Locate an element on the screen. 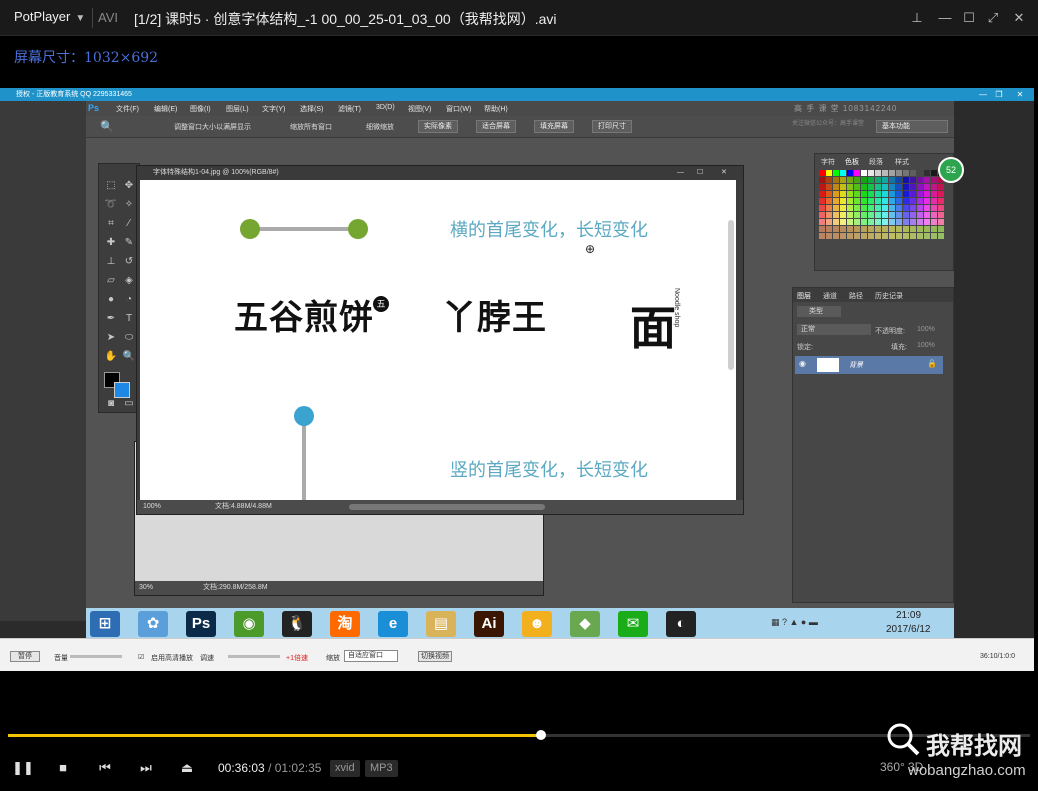 The image size is (1038, 791). recorder-pause-button: 暂停 is located at coordinates (25, 656).